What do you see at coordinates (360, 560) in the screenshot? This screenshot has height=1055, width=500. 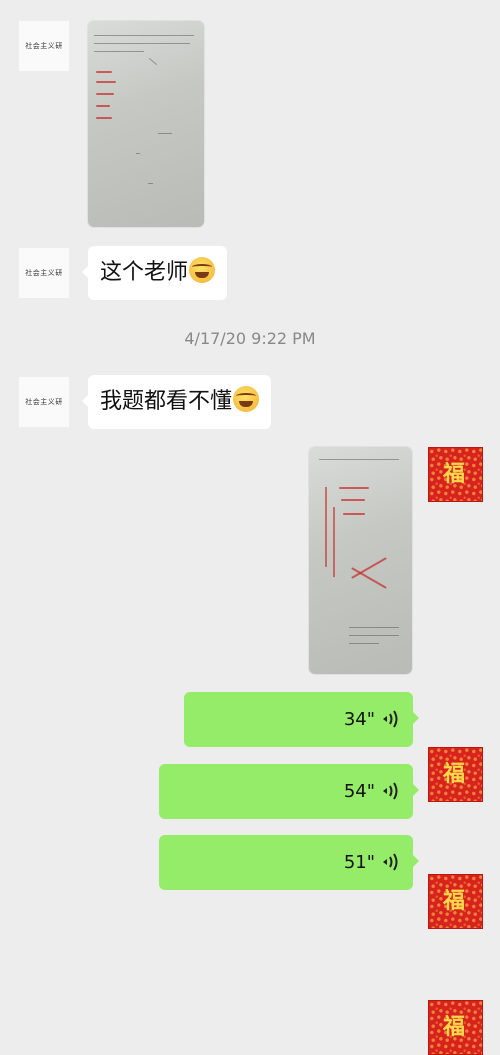 I see `image-message-outgoing` at bounding box center [360, 560].